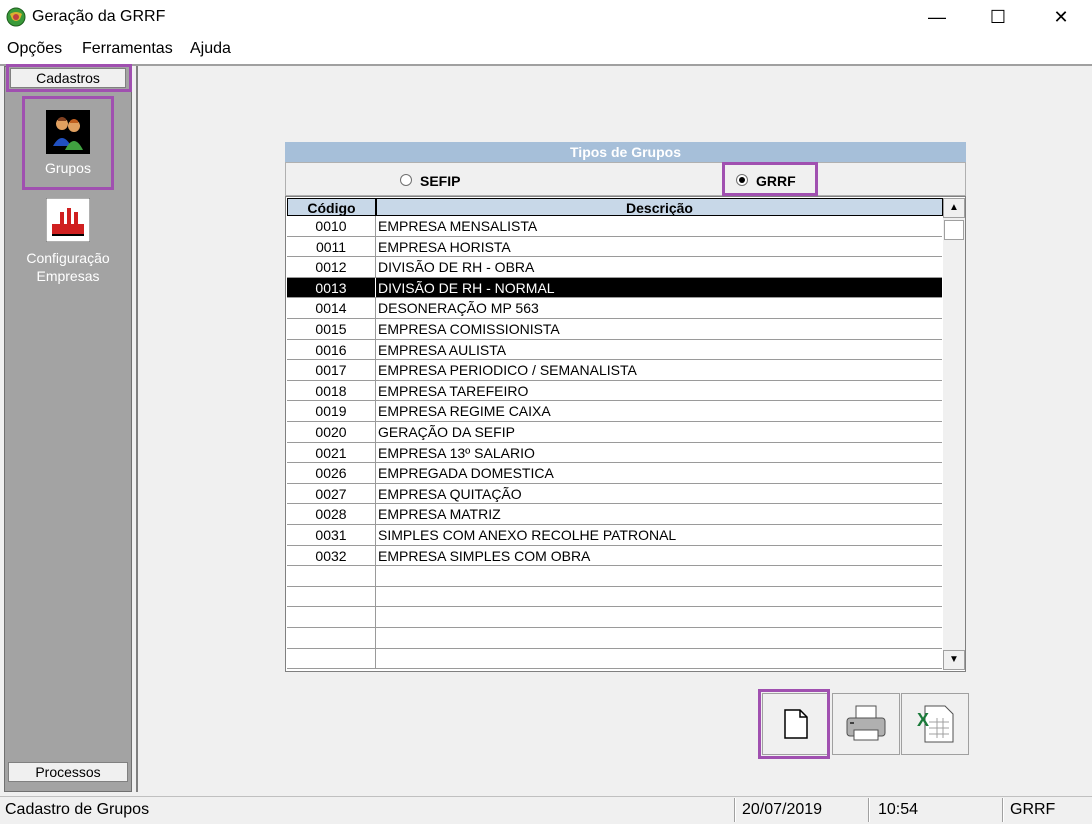 The width and height of the screenshot is (1092, 824). I want to click on app-globe-icon, so click(16, 17).